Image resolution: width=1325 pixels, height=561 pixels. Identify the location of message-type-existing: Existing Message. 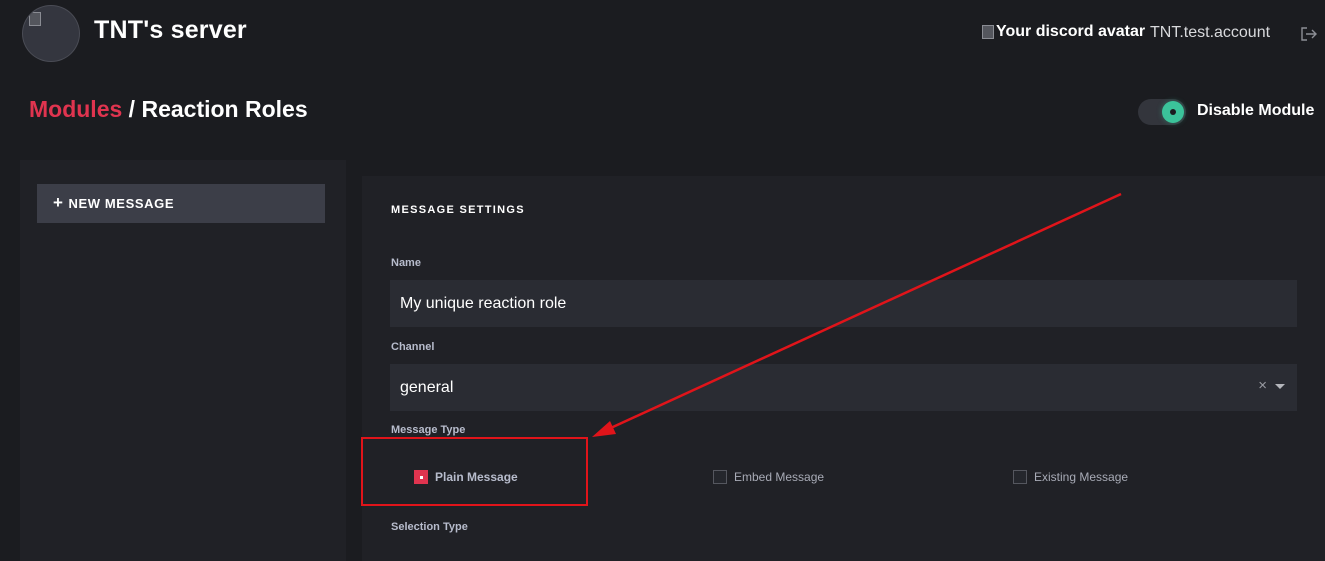
(1070, 477).